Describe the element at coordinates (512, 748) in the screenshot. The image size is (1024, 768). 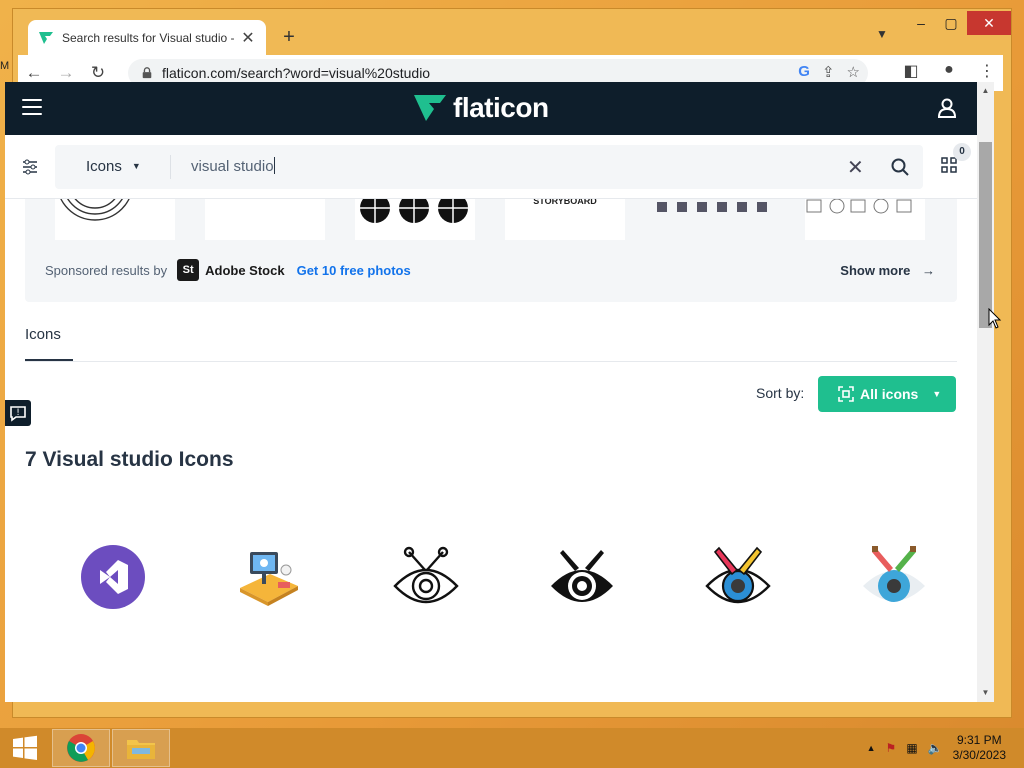
I see `taskbar: ▲ ⚑ ▦ 🔈 9:31 PM 3/30/2023` at that location.